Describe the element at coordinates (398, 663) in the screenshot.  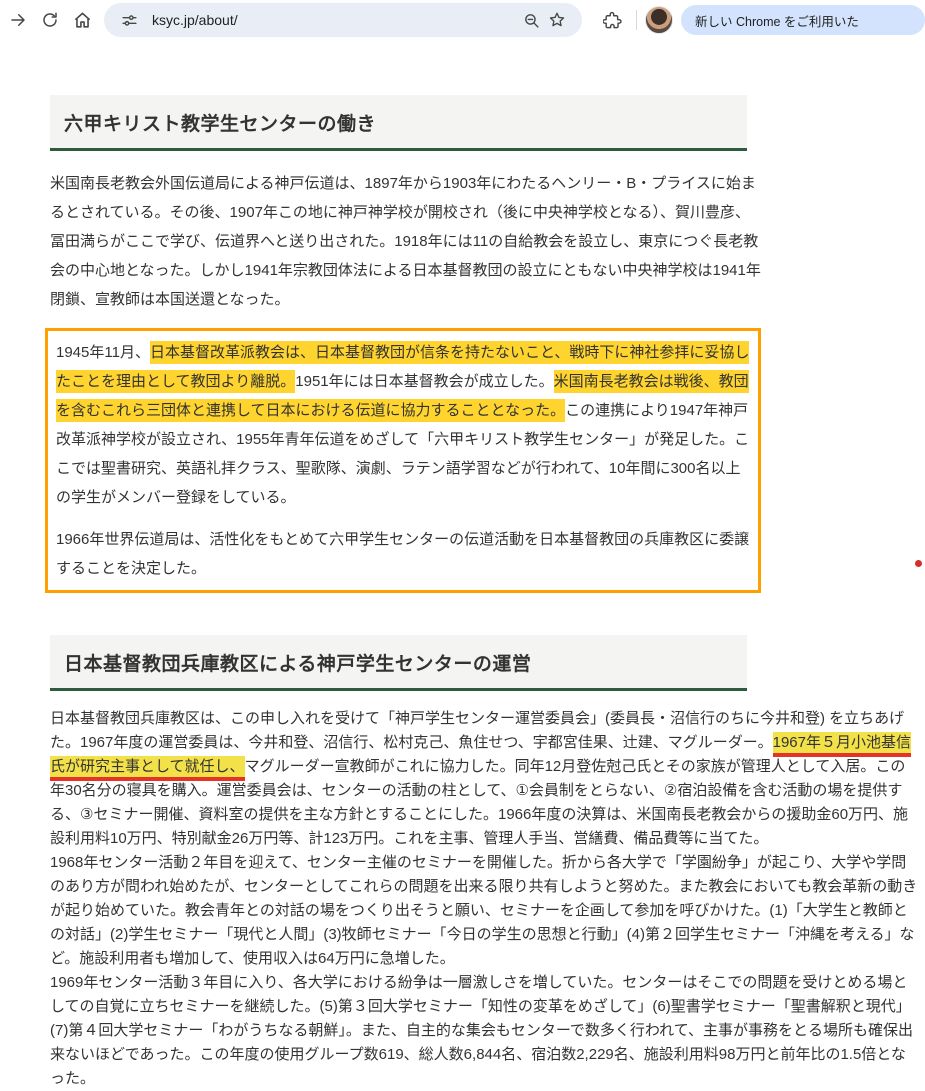
I see `section2-heading: 日本基督教団兵庫教区による神戸学生センターの運営` at that location.